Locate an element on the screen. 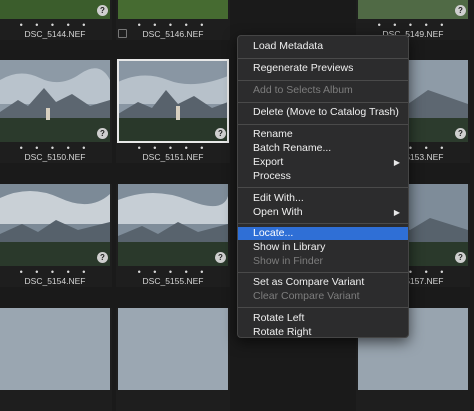 This screenshot has width=474, height=411. thumbnail-caption: • • • • • DSC_5144.NEF is located at coordinates (56, 30).